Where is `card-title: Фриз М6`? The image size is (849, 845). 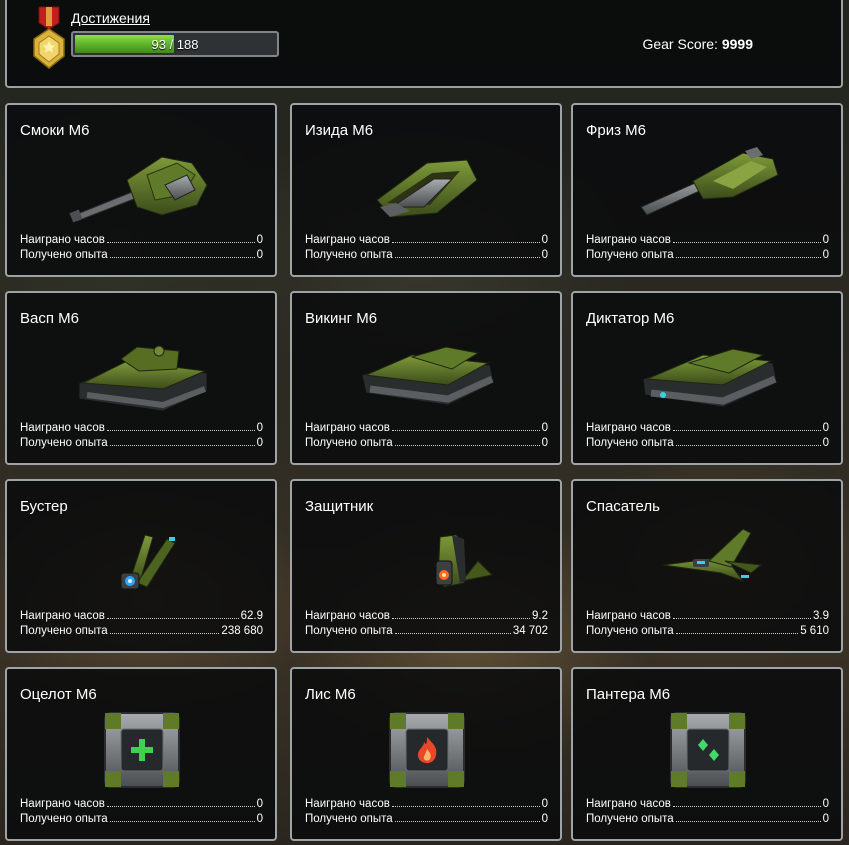 card-title: Фриз М6 is located at coordinates (616, 130).